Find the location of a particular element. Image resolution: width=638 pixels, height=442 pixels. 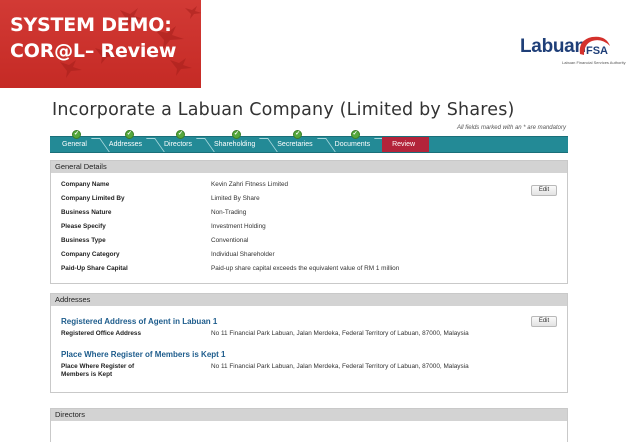

field-label: Business Type is located at coordinates (83, 240).